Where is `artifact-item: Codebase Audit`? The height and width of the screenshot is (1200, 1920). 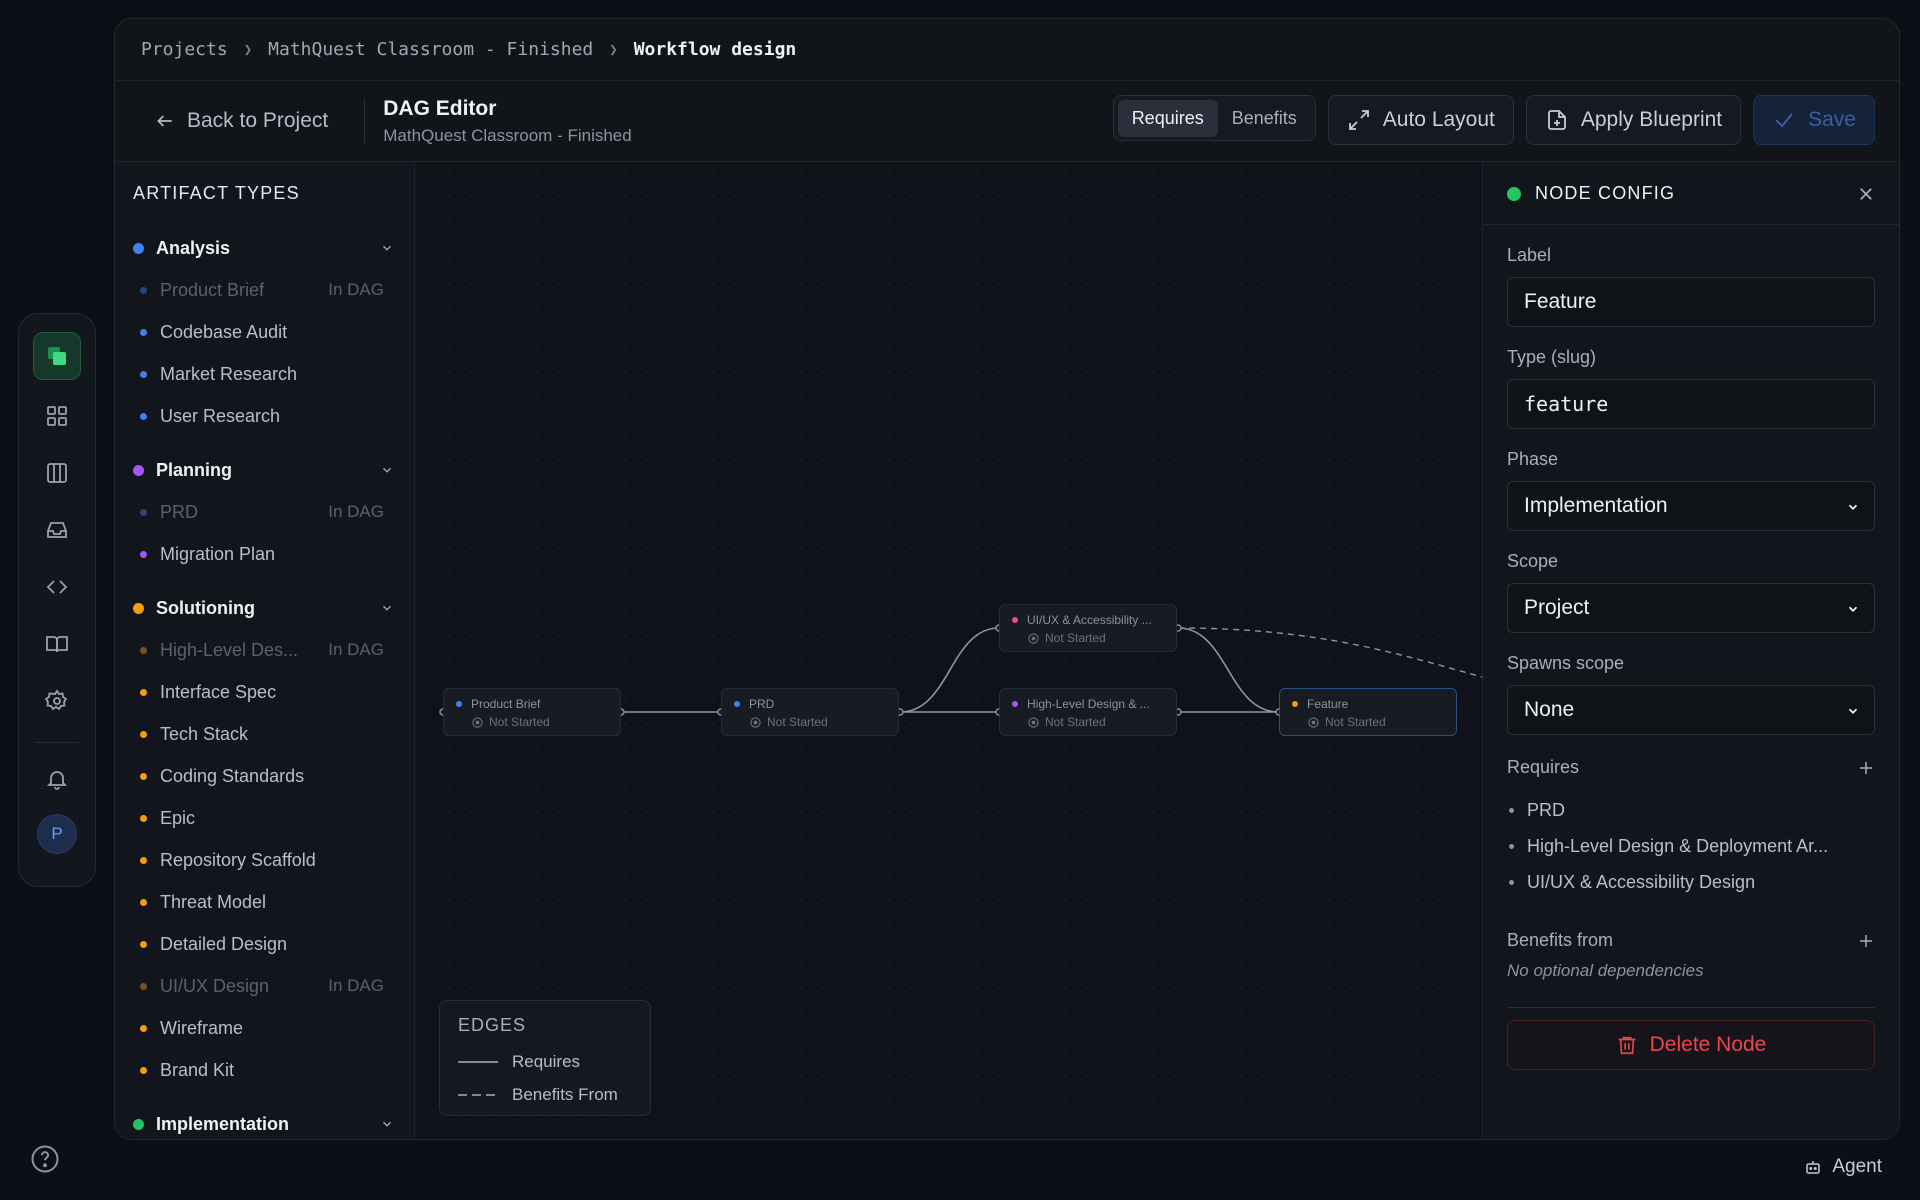 artifact-item: Codebase Audit is located at coordinates (264, 332).